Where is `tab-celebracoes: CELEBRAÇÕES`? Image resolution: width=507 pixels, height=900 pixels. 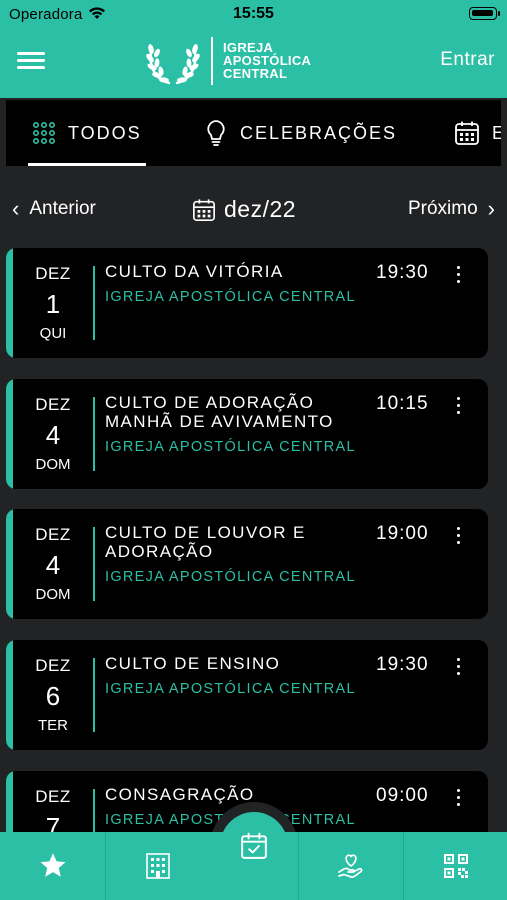
tab-celebracoes: CELEBRAÇÕES is located at coordinates (300, 133).